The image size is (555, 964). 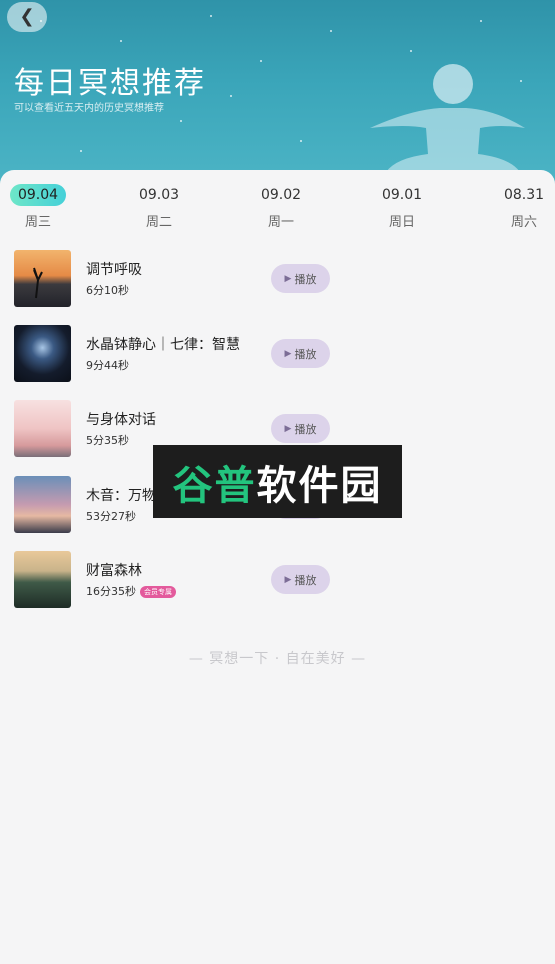 I want to click on item-duration: 16分35秒 会员专属, so click(x=131, y=591).